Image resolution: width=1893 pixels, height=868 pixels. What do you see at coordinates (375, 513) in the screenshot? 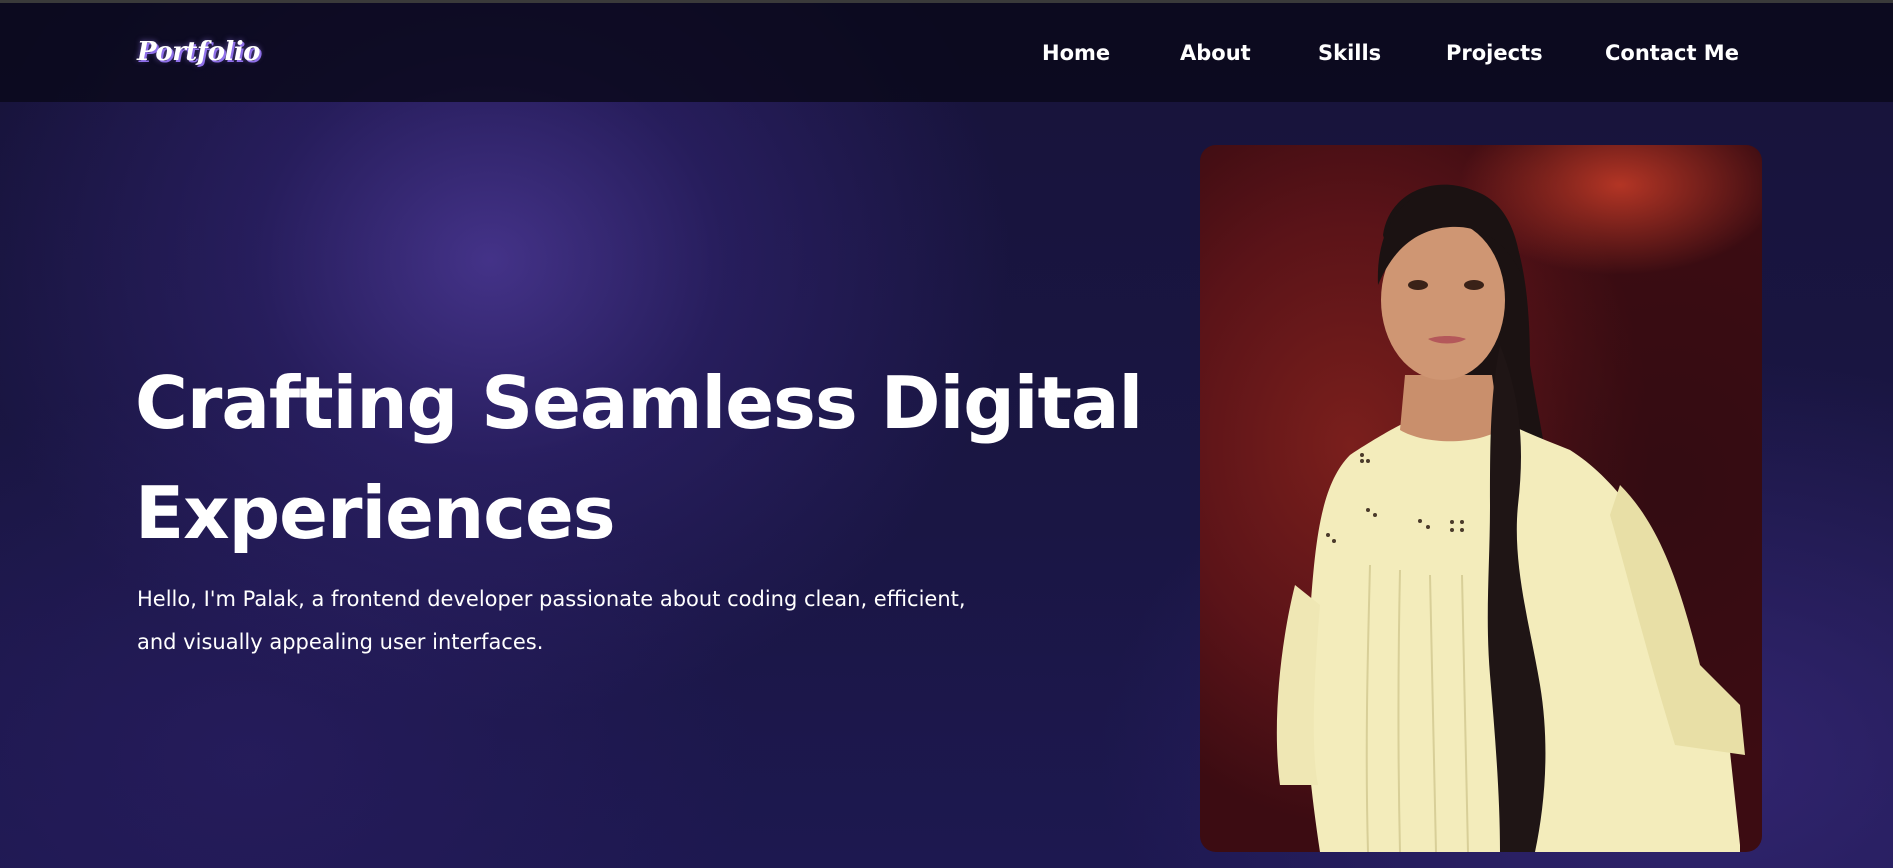
I see `hero-title-line-2: Experiences` at bounding box center [375, 513].